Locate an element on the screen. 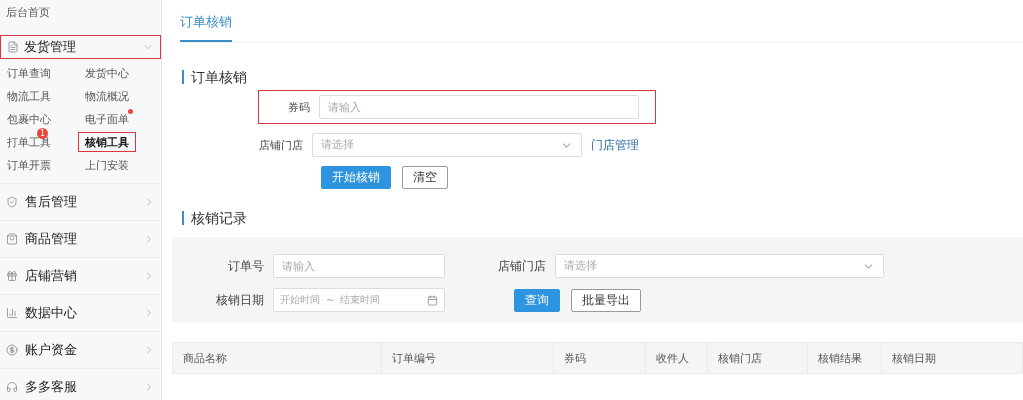 Image resolution: width=1023 pixels, height=400 pixels. shield-icon is located at coordinates (12, 202).